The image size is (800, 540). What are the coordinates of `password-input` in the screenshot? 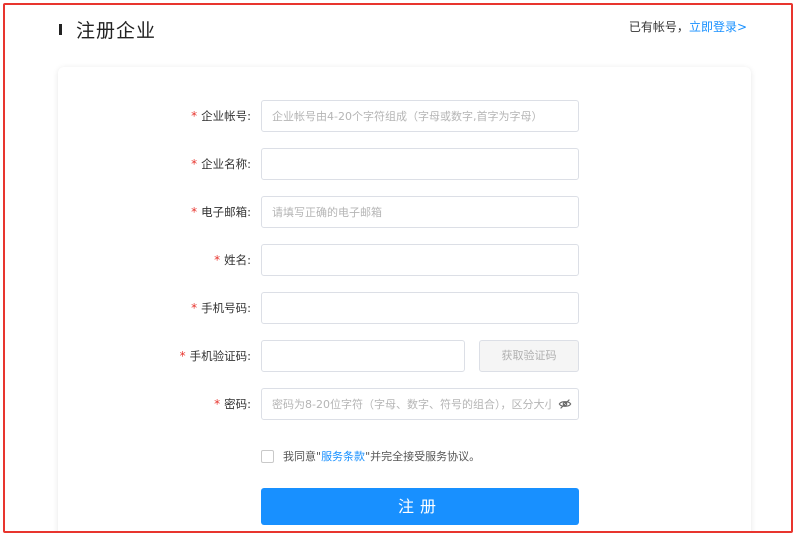 It's located at (420, 404).